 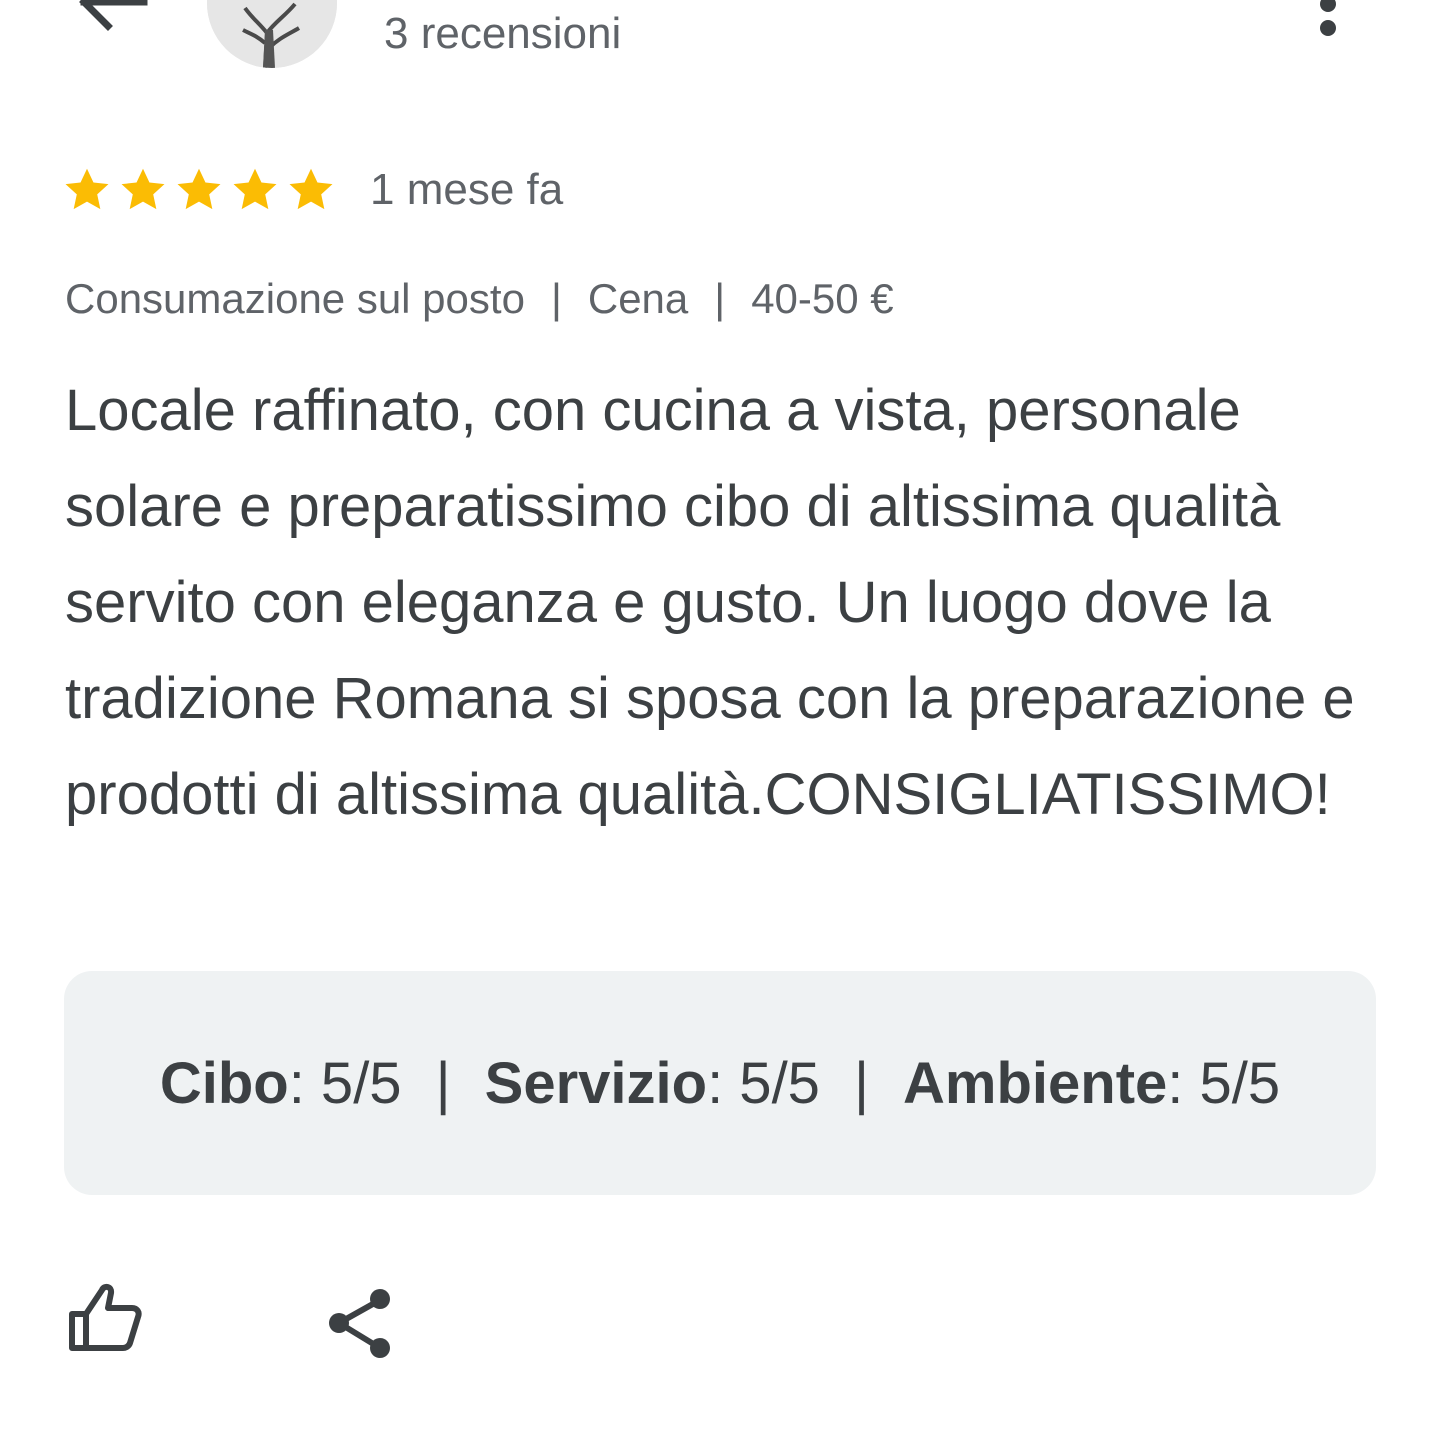 I want to click on more-options-button, so click(x=1328, y=20).